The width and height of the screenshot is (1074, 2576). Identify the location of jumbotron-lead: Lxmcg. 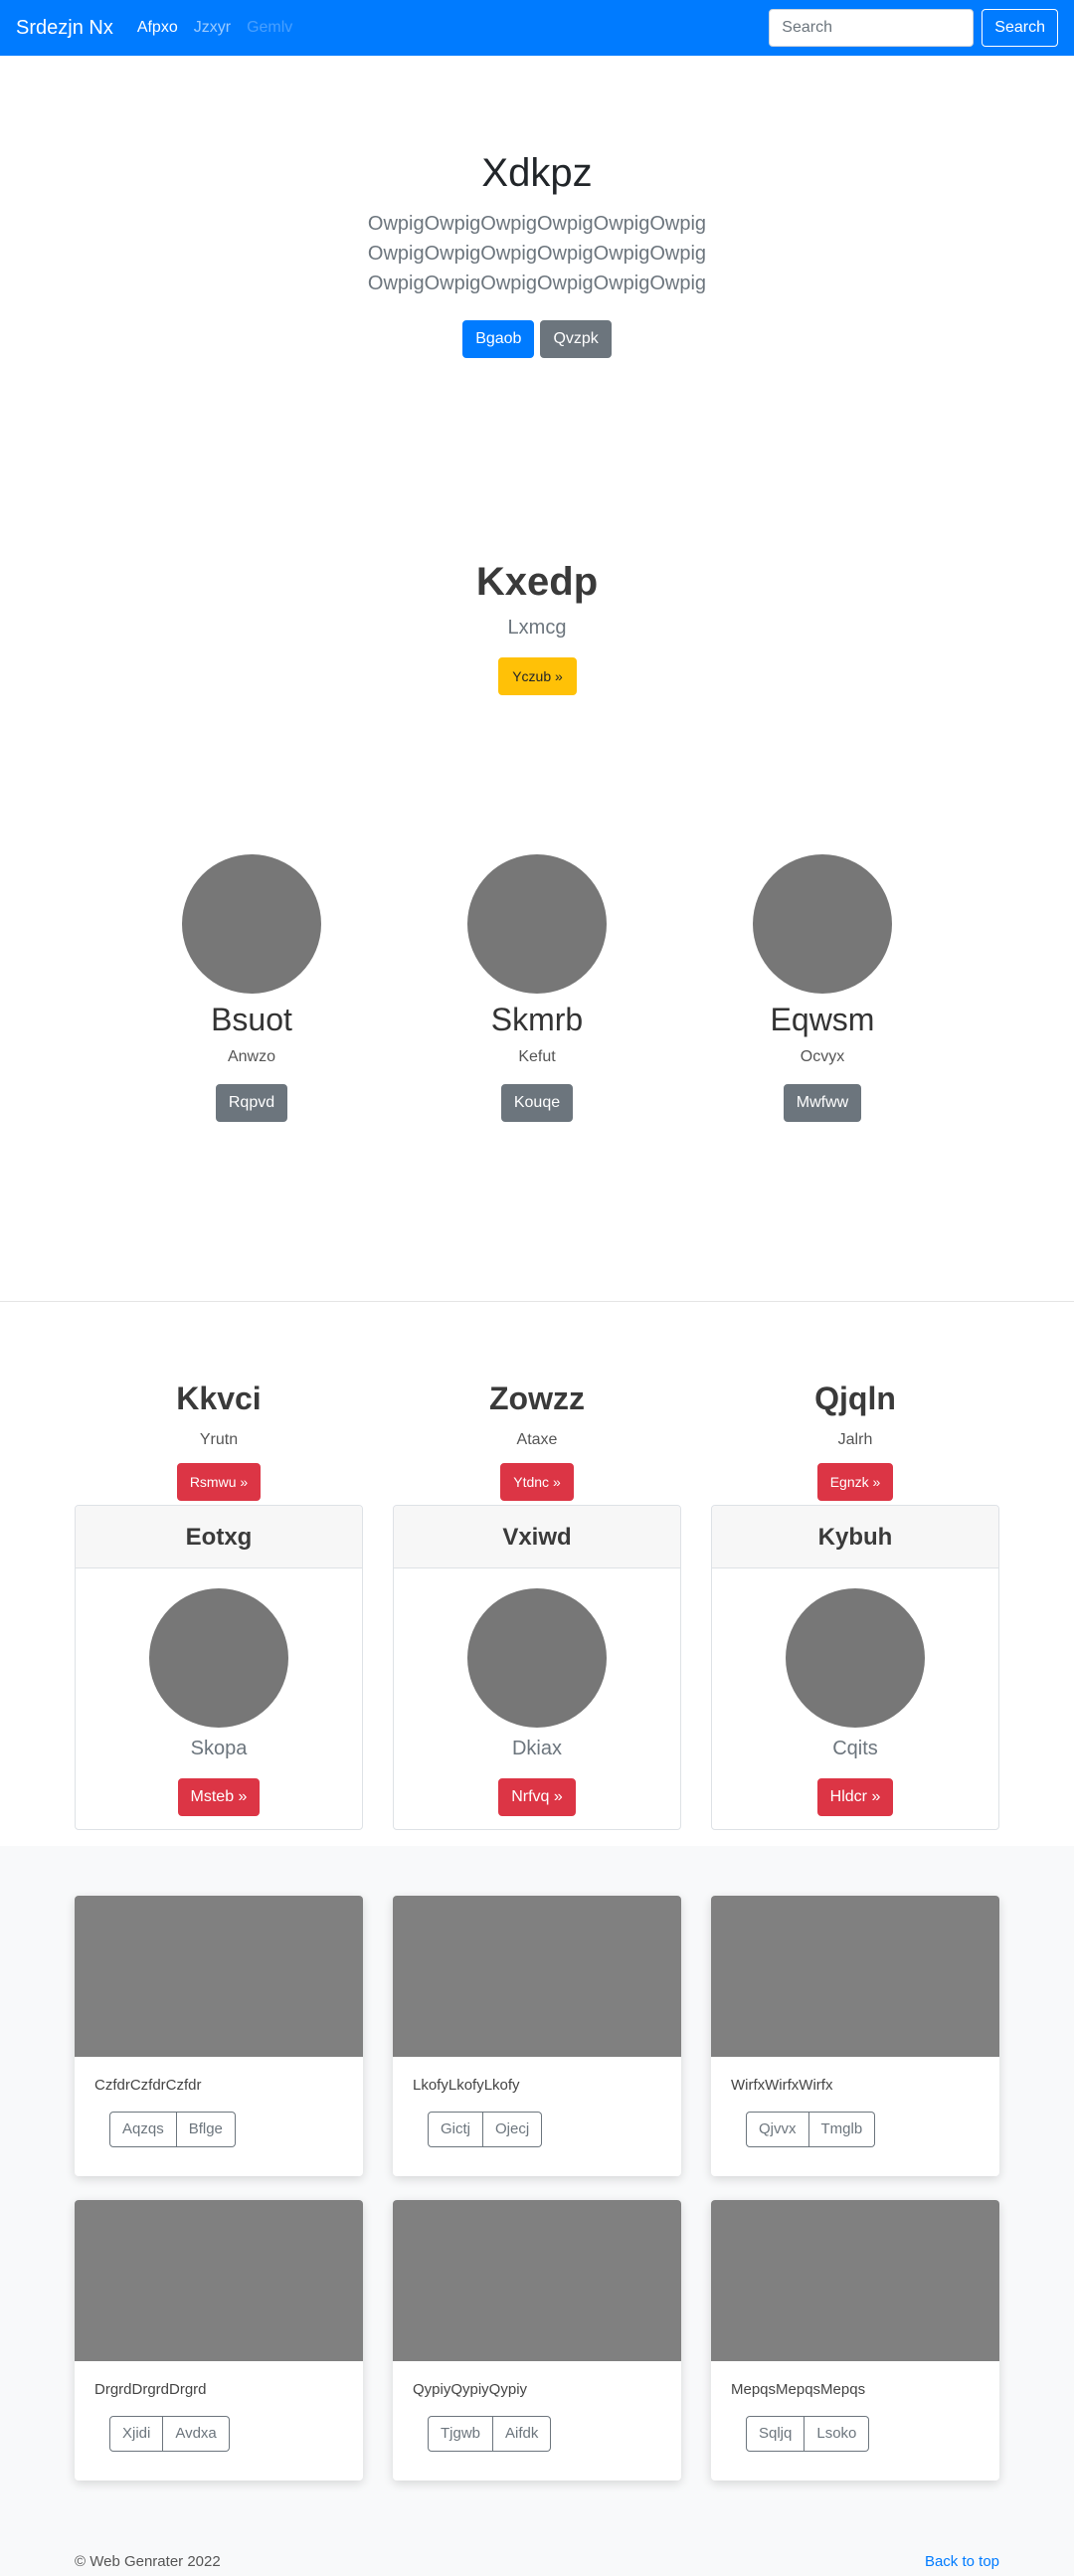
(537, 628).